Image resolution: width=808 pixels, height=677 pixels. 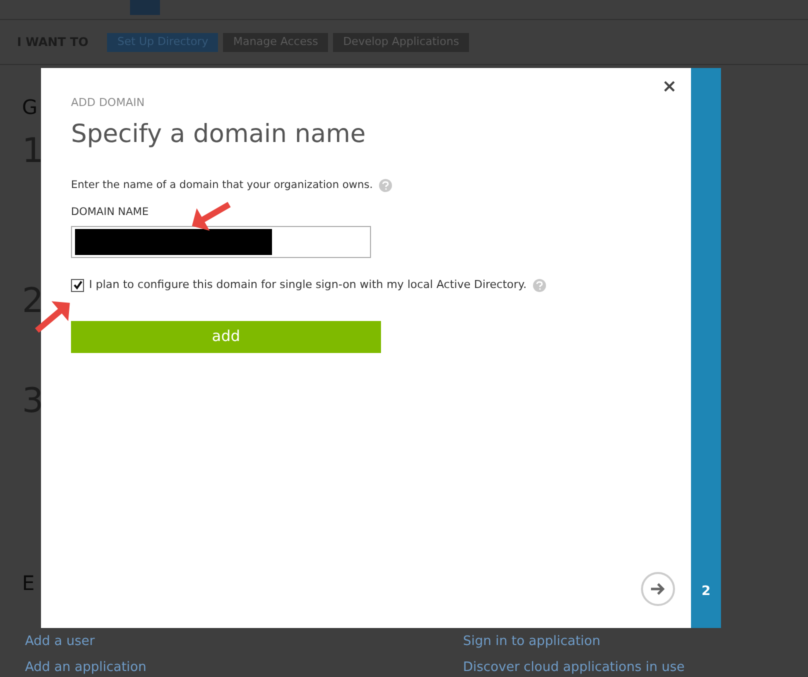 What do you see at coordinates (706, 591) in the screenshot?
I see `step-number: 2` at bounding box center [706, 591].